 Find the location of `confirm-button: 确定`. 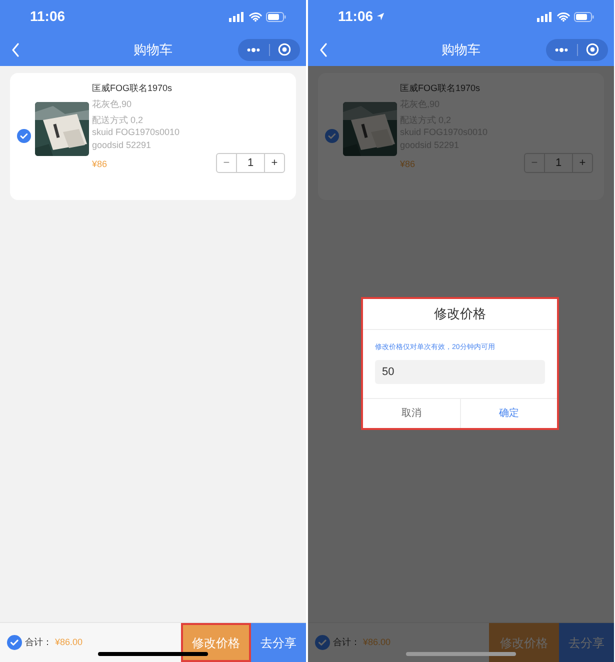

confirm-button: 确定 is located at coordinates (508, 413).